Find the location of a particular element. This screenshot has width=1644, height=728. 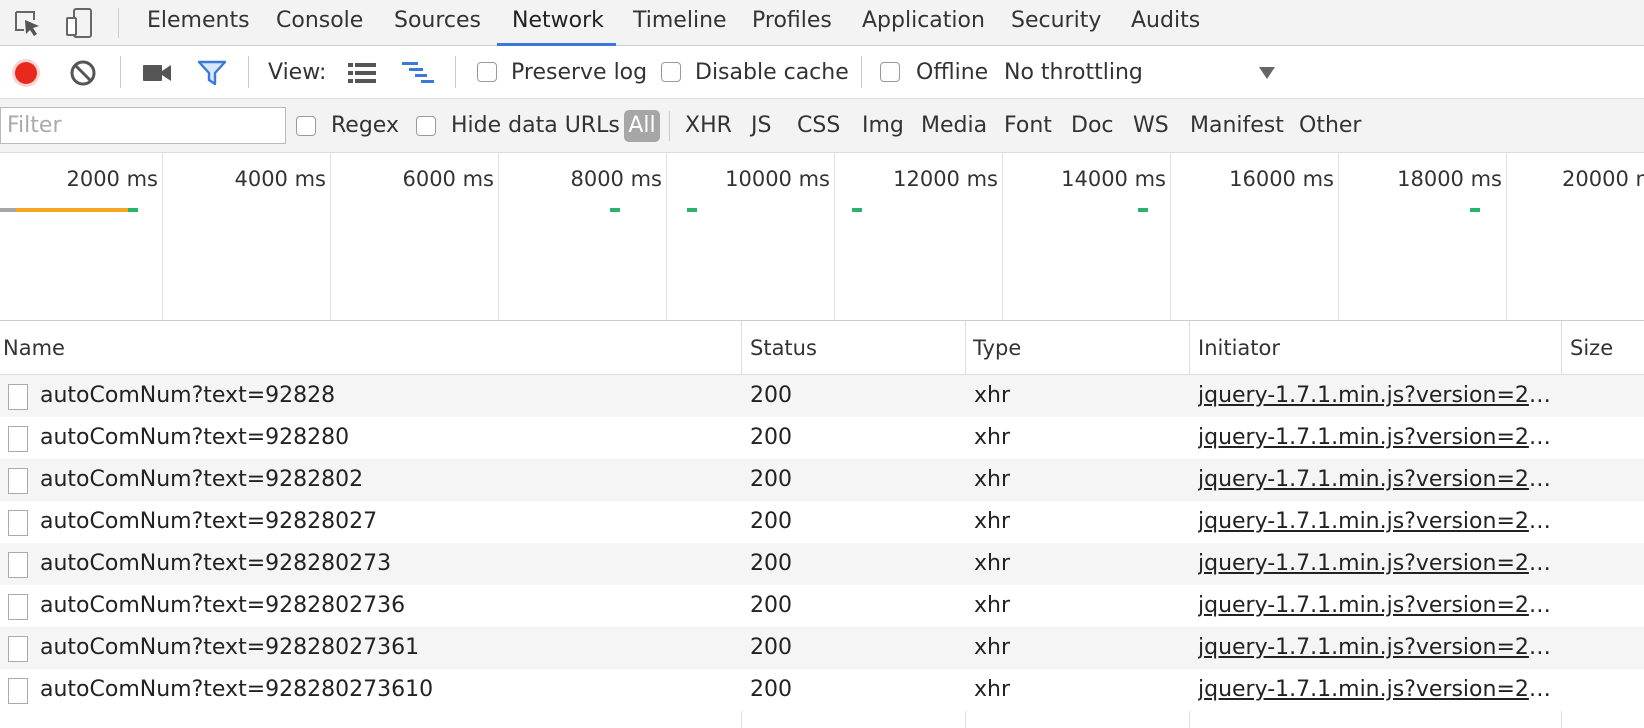

tab-elements: Elements is located at coordinates (198, 22).